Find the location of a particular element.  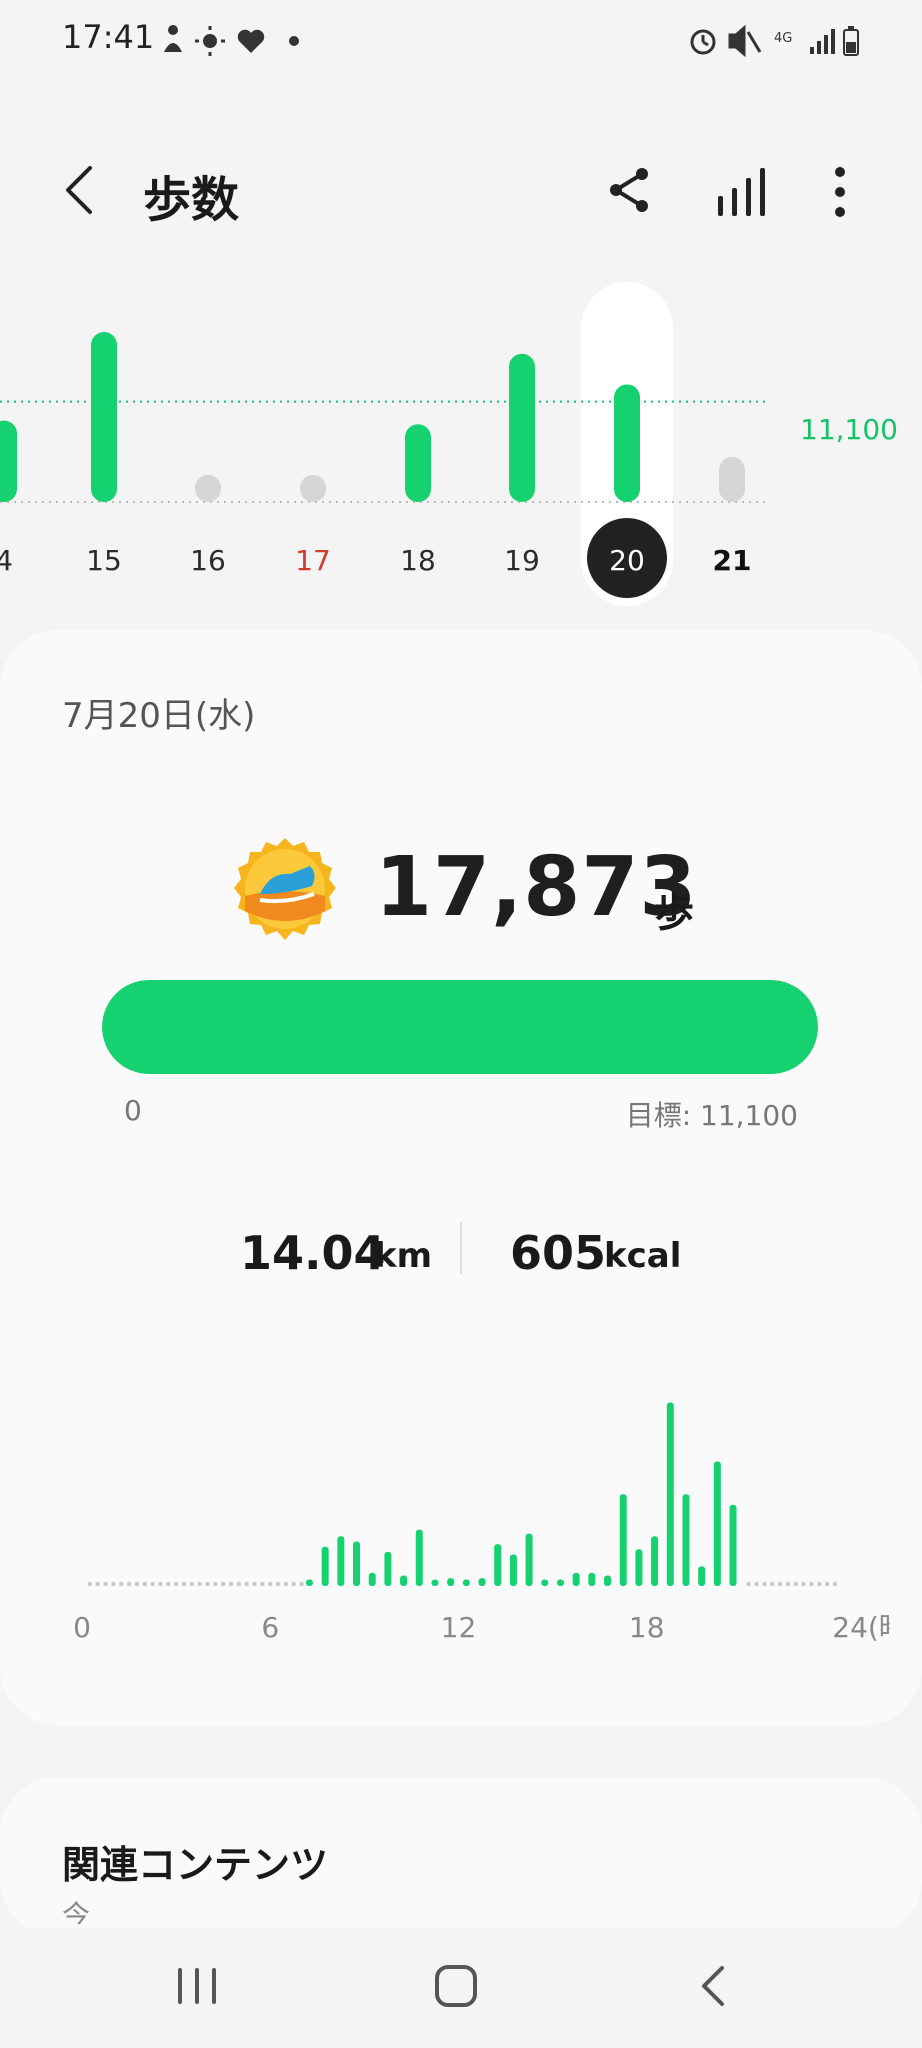

home-button is located at coordinates (456, 1986).